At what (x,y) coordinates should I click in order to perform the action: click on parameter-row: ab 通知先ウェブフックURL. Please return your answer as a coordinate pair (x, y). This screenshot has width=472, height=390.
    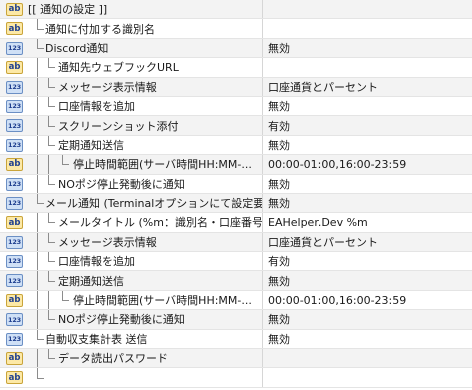
    Looking at the image, I should click on (236, 68).